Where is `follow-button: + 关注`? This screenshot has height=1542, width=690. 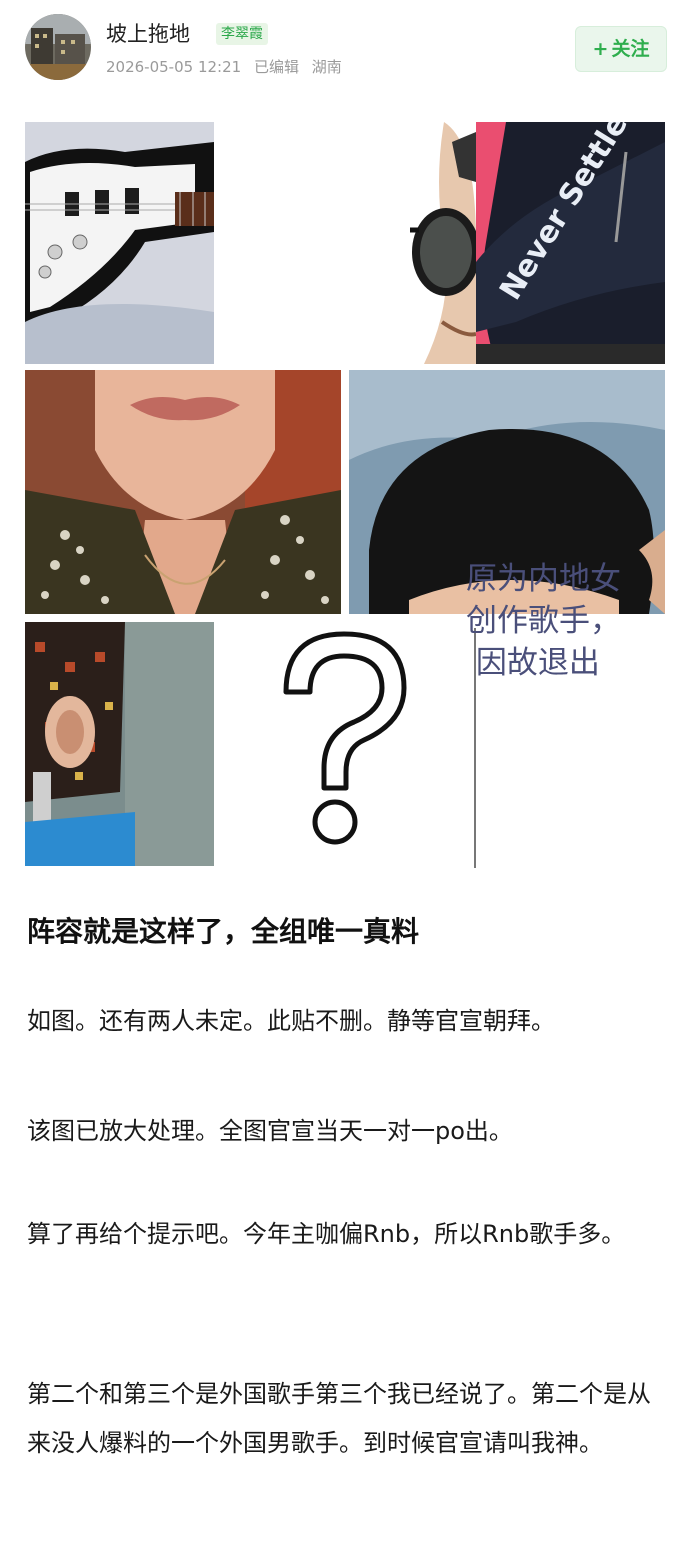 follow-button: + 关注 is located at coordinates (621, 49).